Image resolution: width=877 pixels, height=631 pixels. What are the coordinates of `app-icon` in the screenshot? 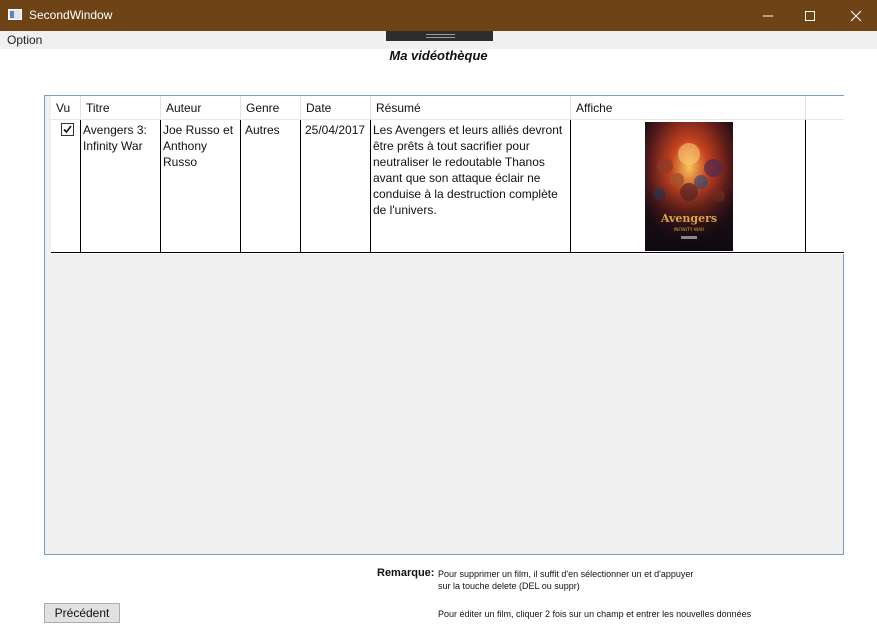 It's located at (15, 14).